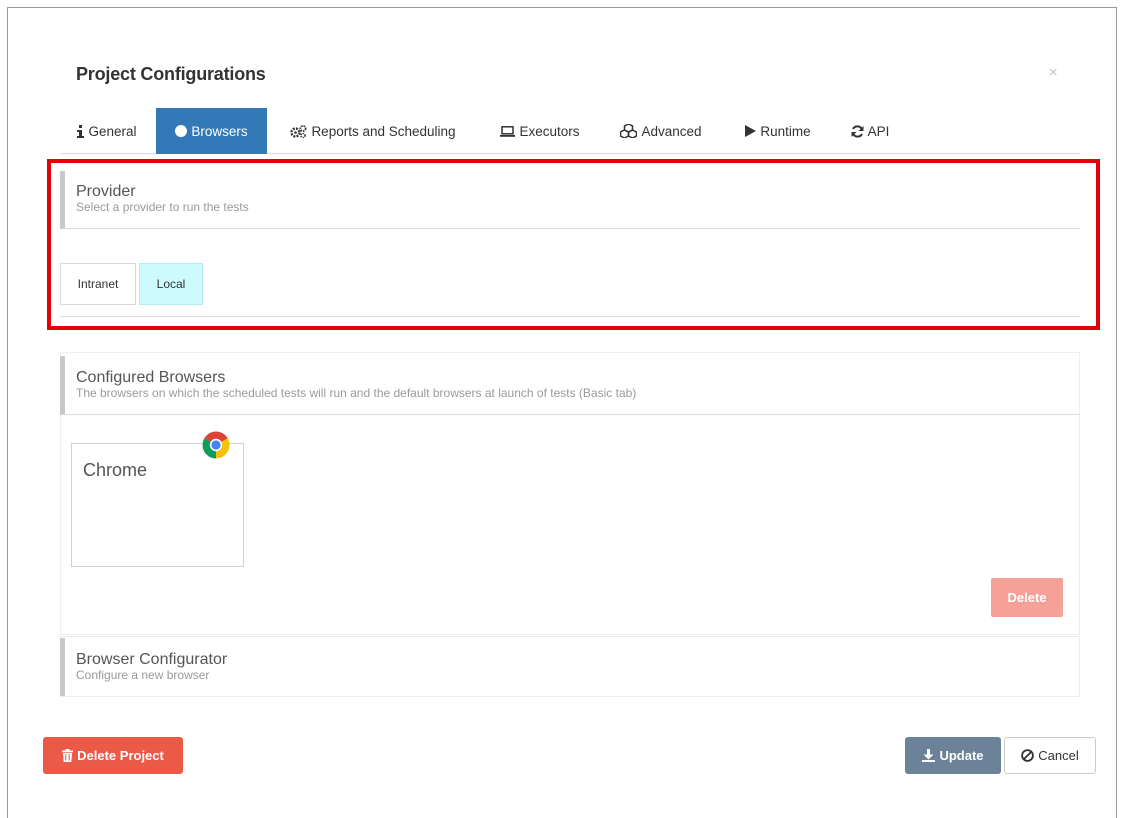  Describe the element at coordinates (1053, 72) in the screenshot. I see `close-icon: ×` at that location.